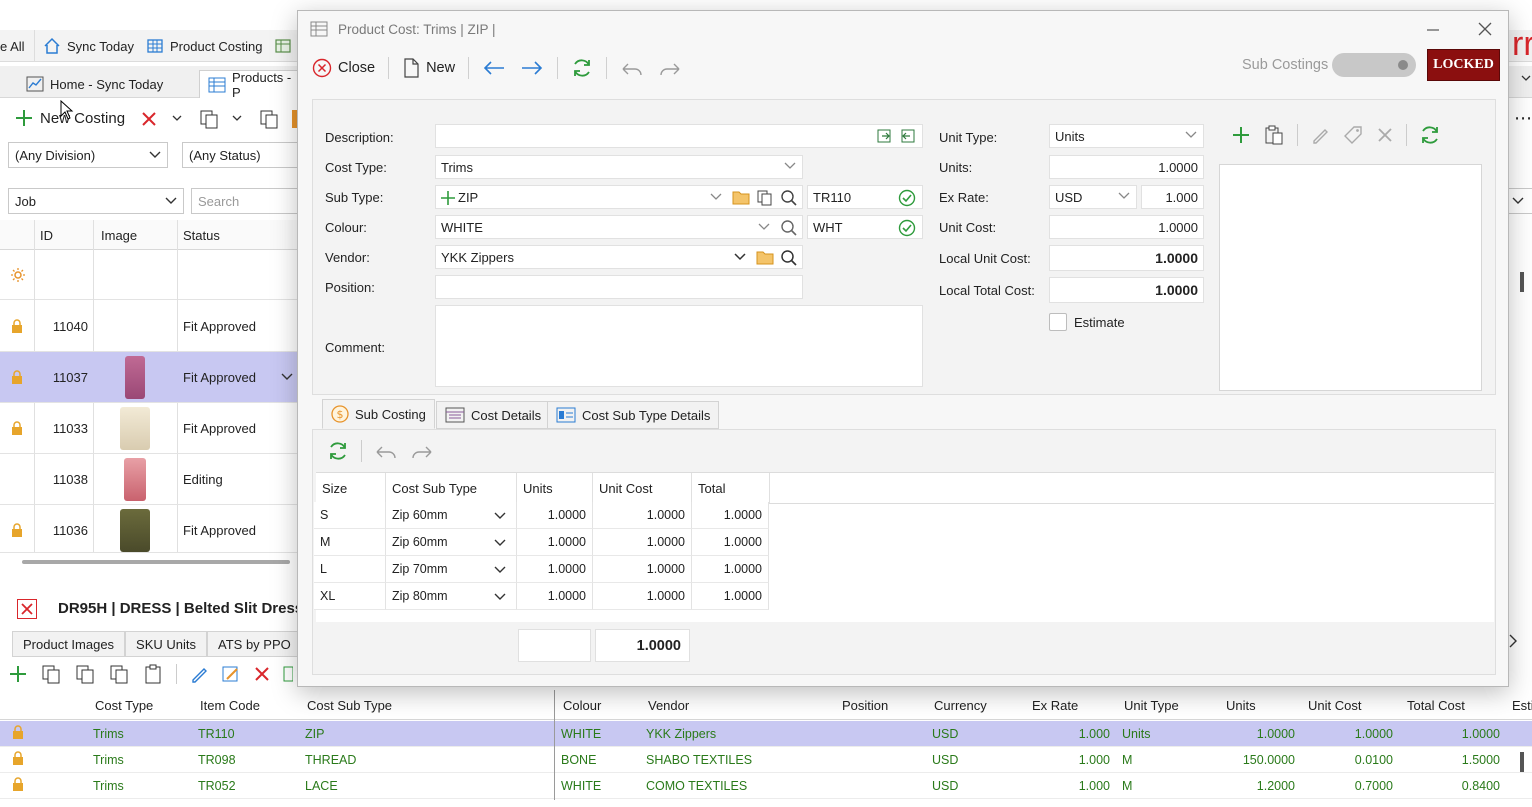 The width and height of the screenshot is (1532, 807). Describe the element at coordinates (422, 451) in the screenshot. I see `redo-icon` at that location.